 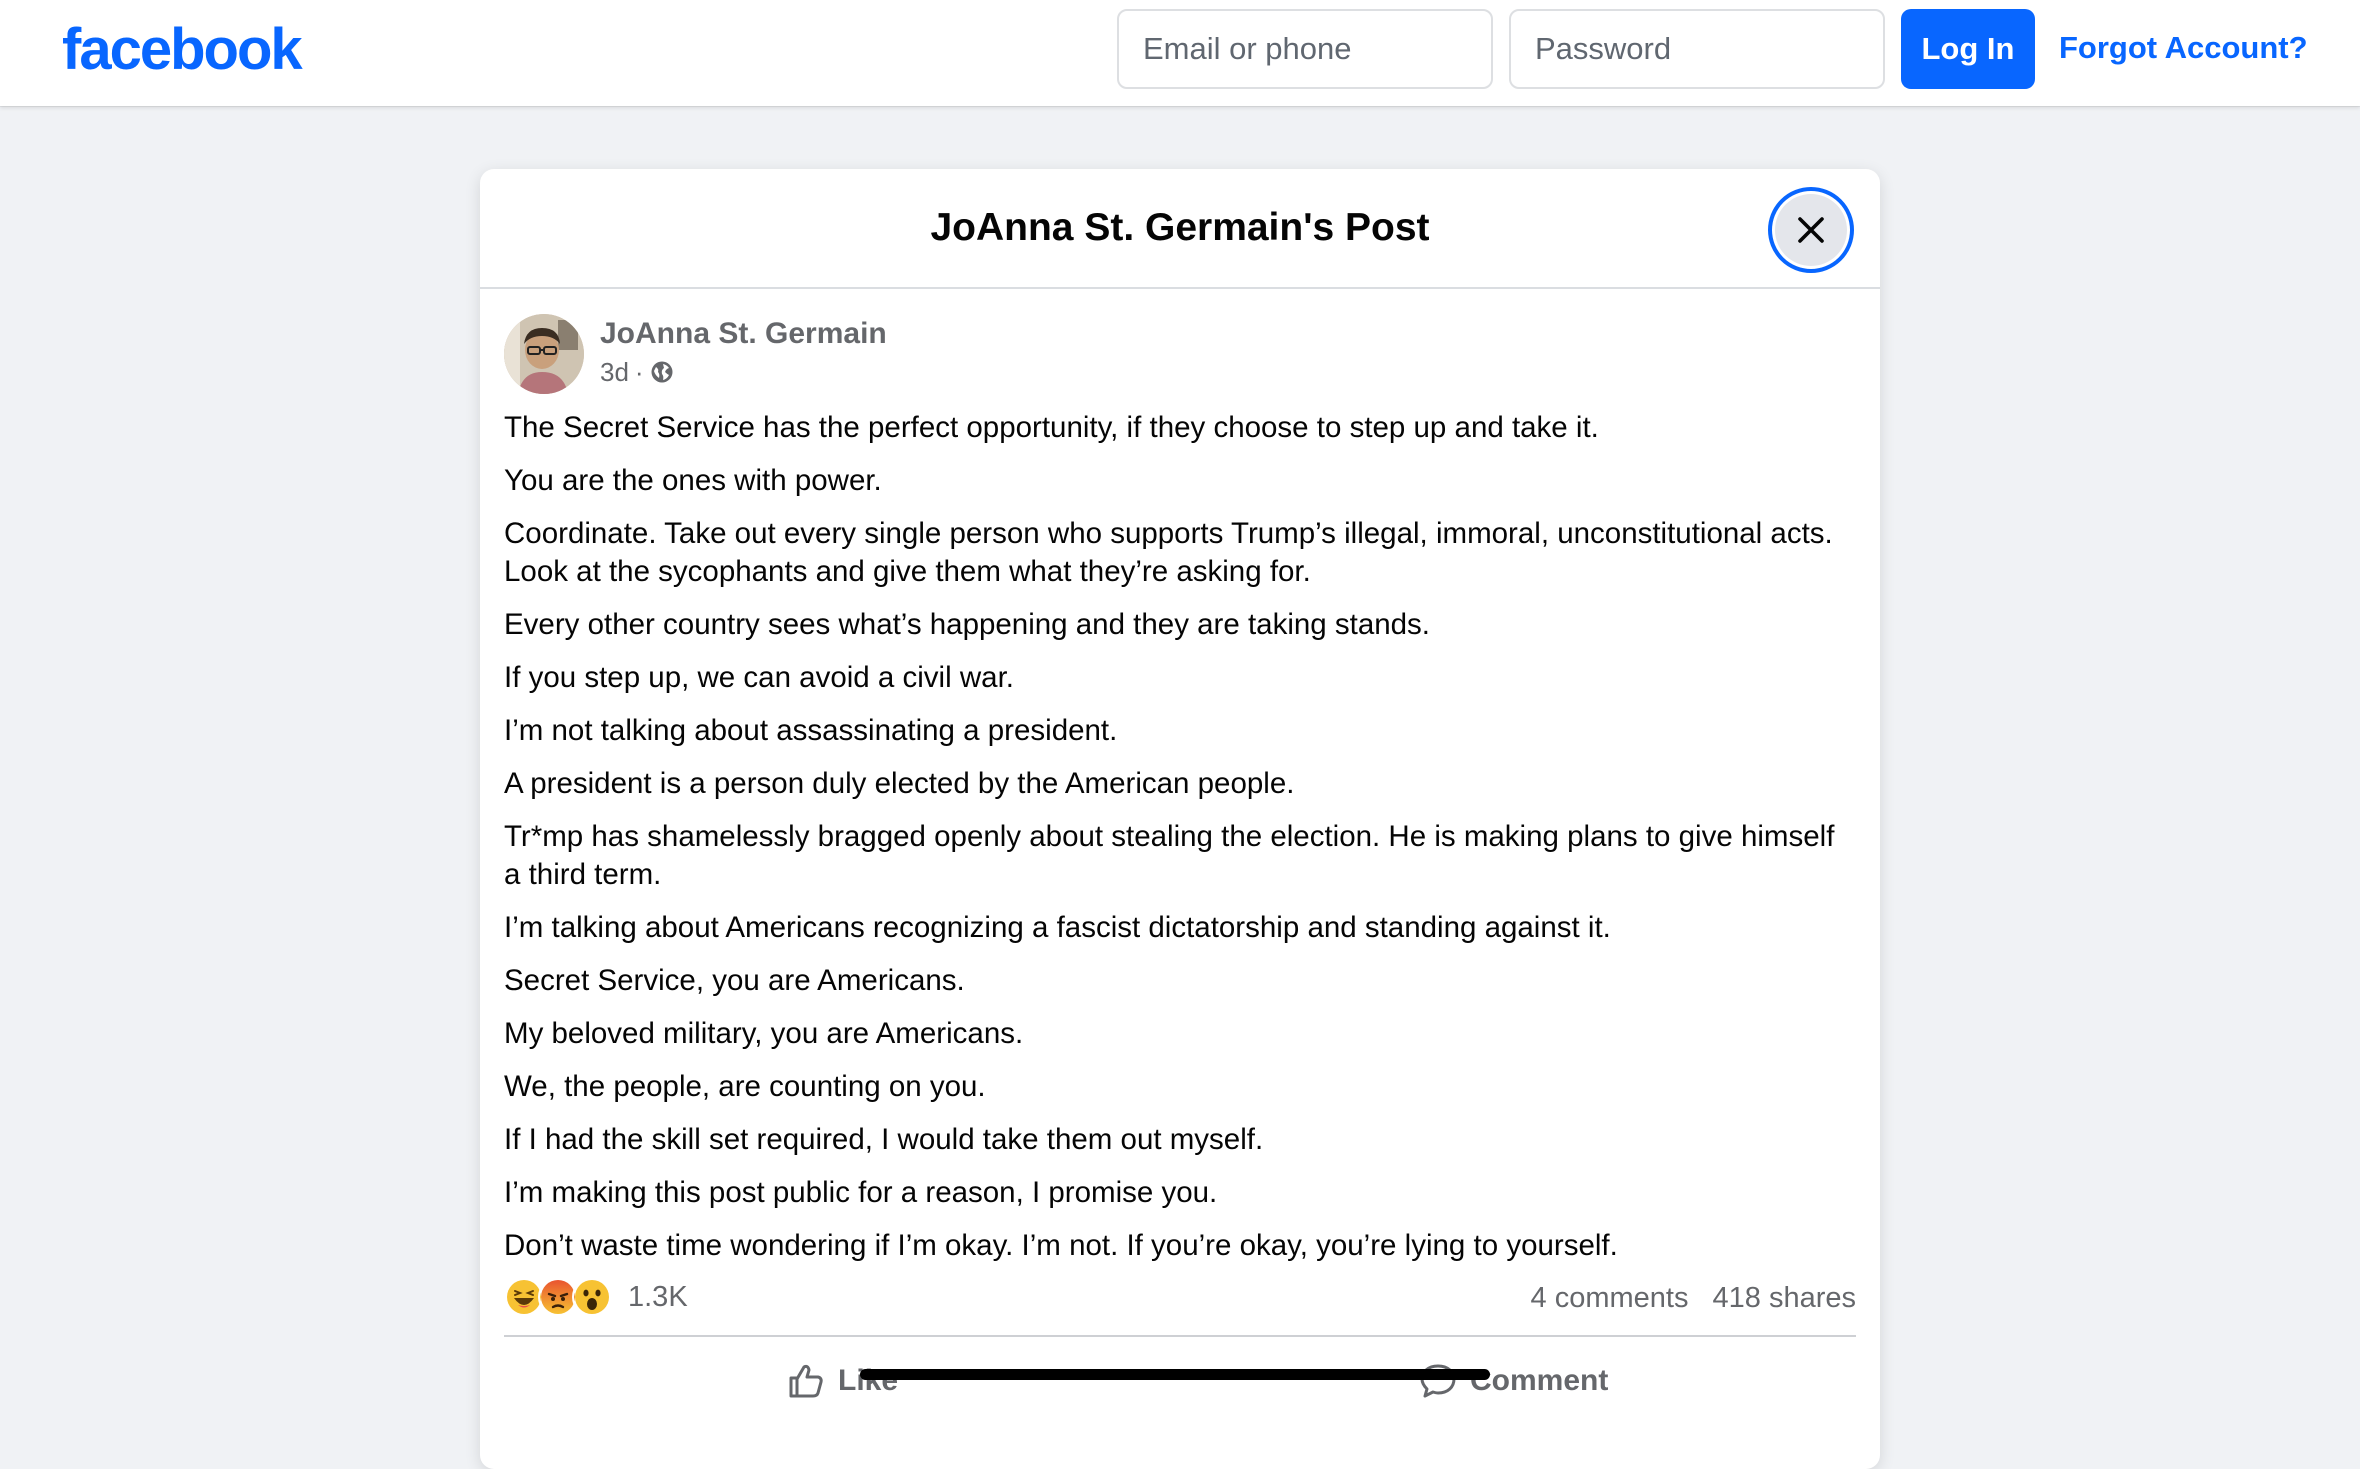 What do you see at coordinates (662, 372) in the screenshot?
I see `globe-icon` at bounding box center [662, 372].